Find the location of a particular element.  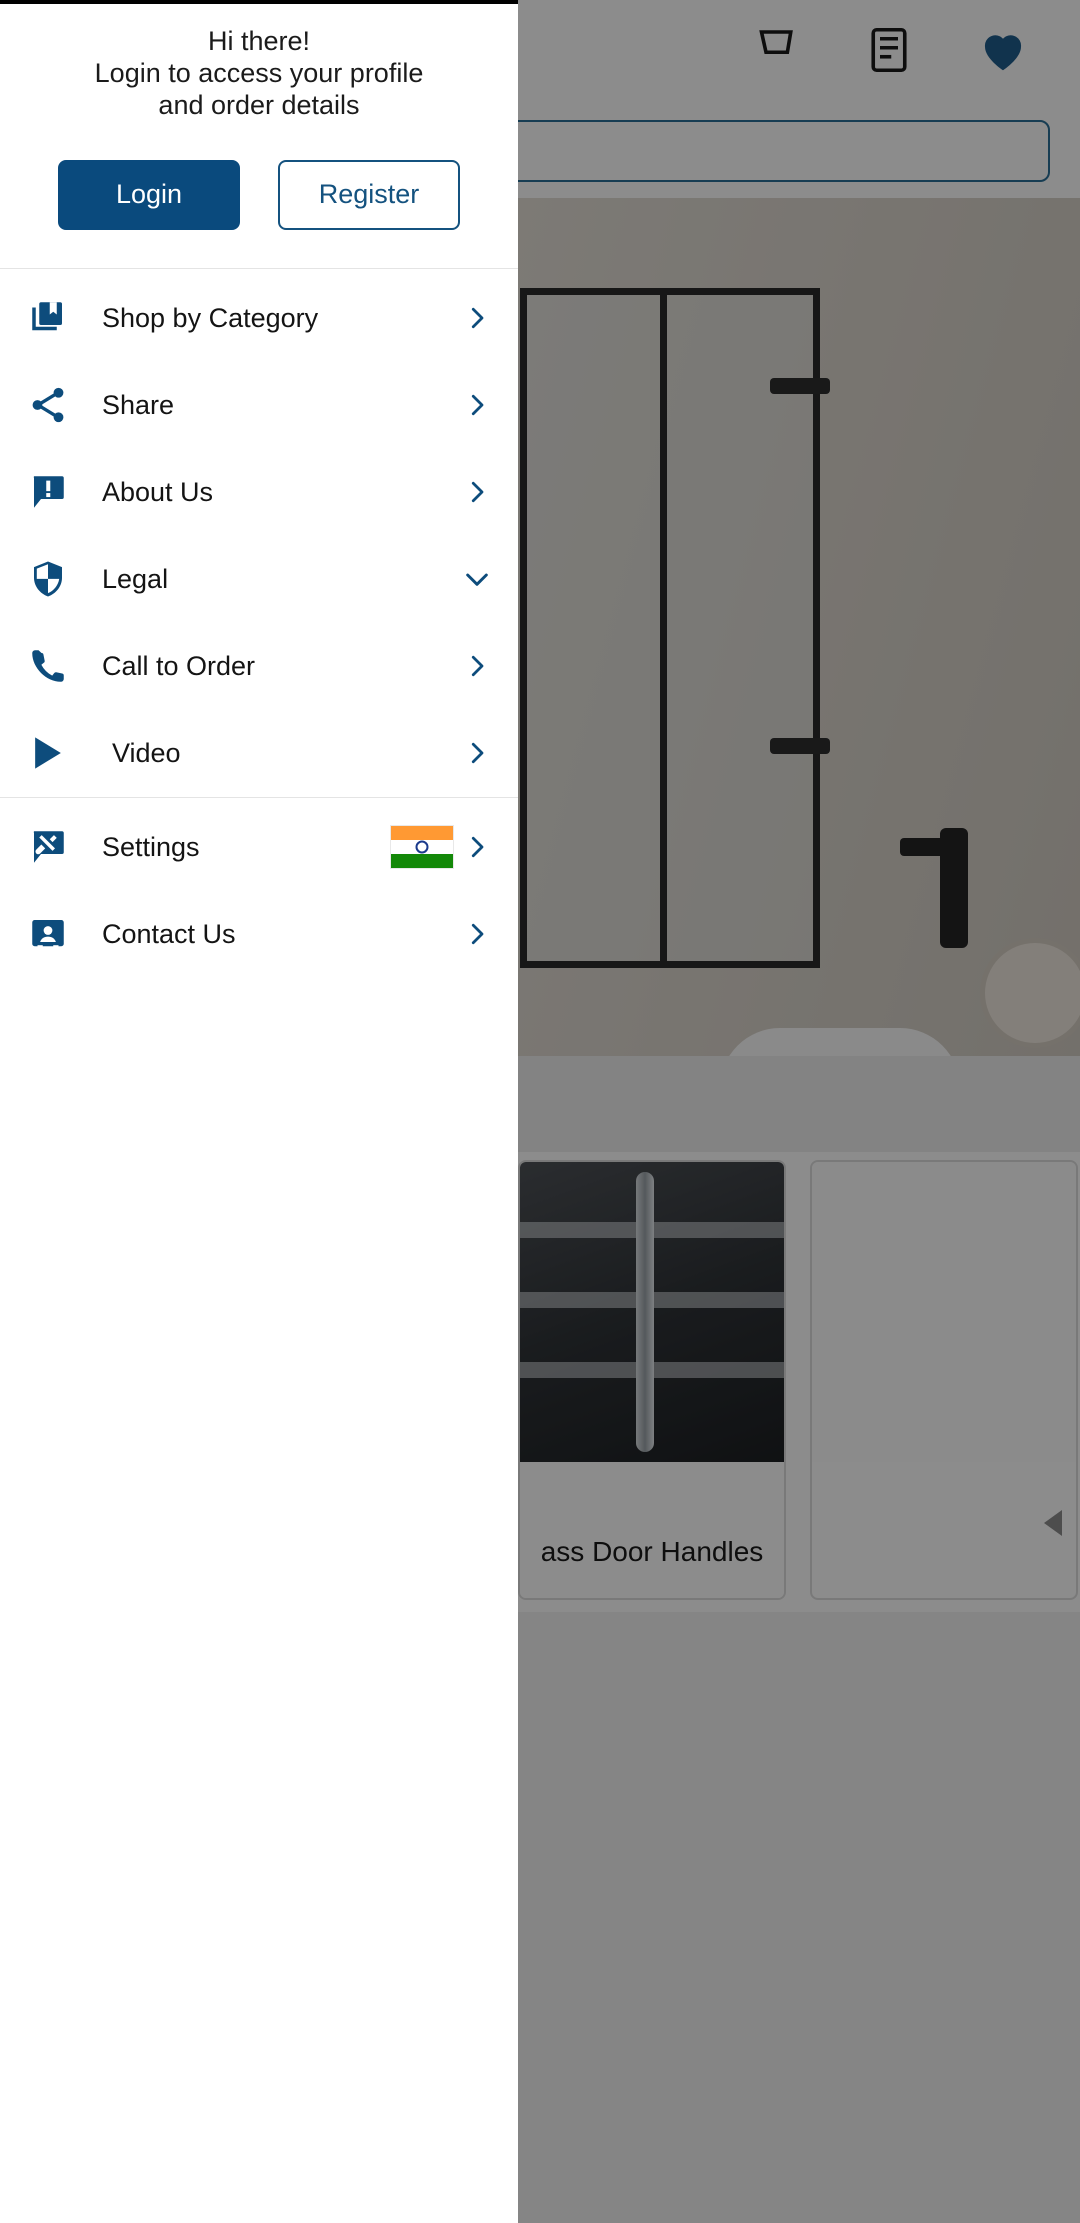

menu-item-share: Share is located at coordinates (259, 405).